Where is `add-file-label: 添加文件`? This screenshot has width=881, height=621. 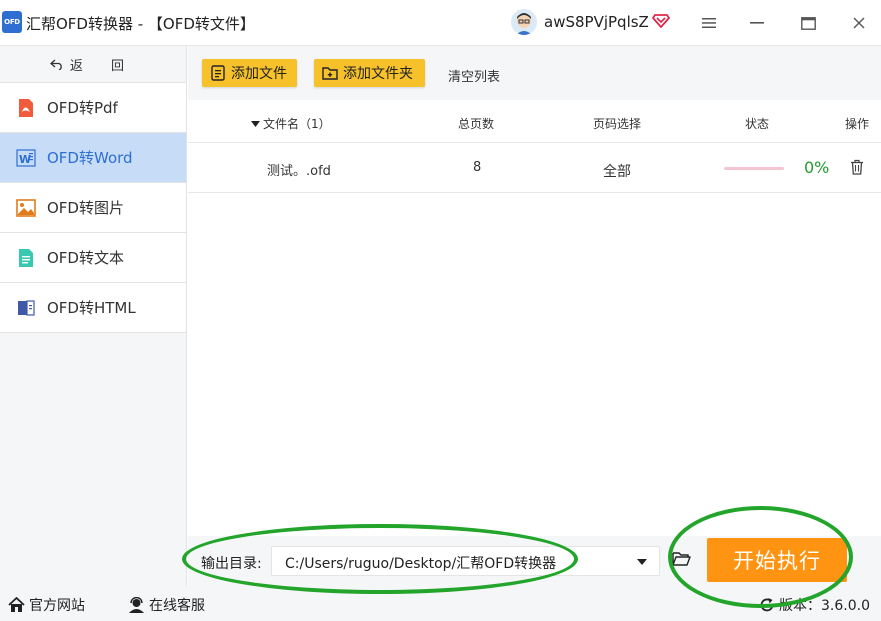 add-file-label: 添加文件 is located at coordinates (259, 74).